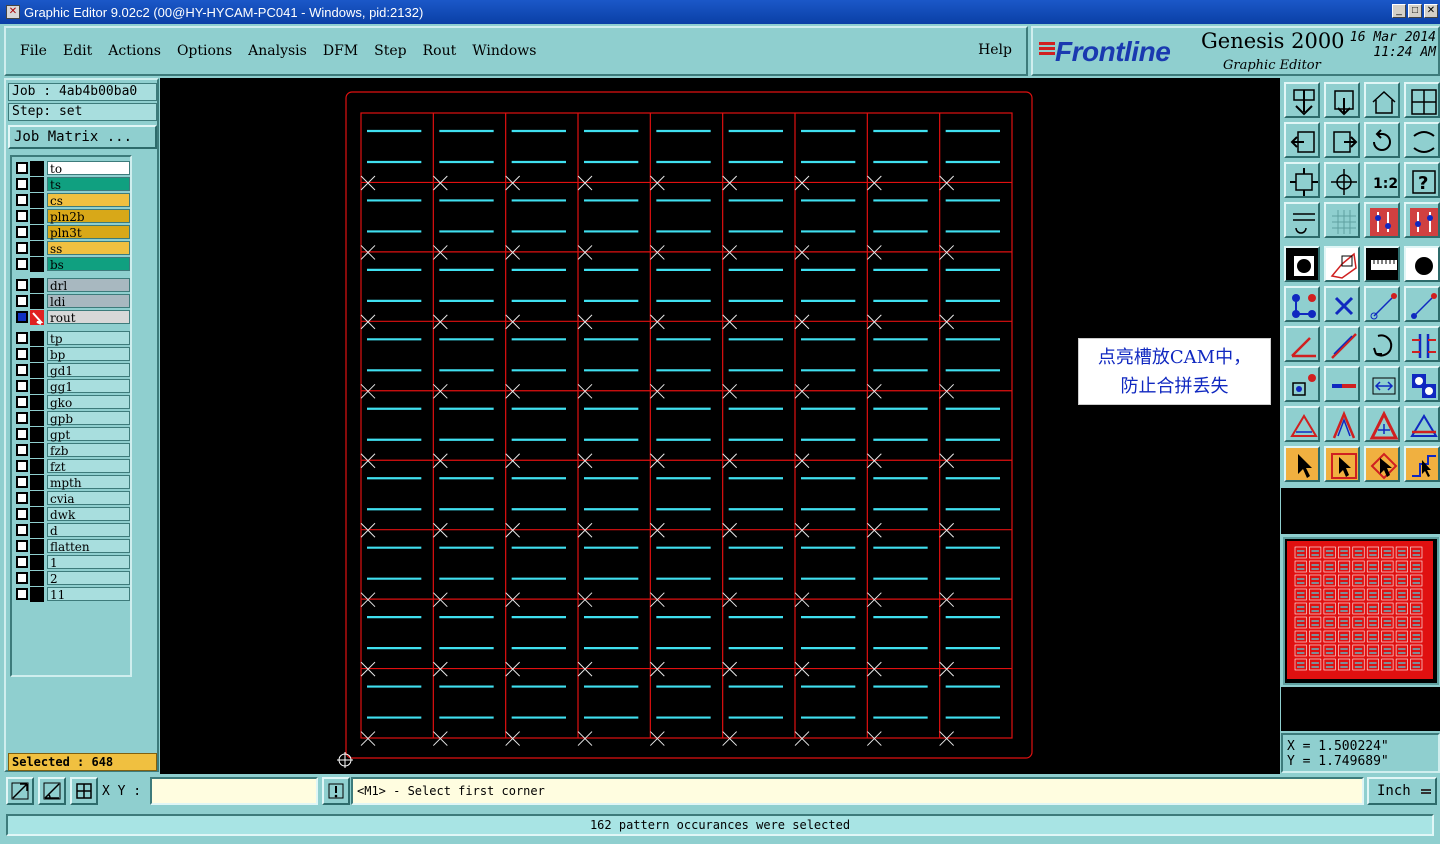 The height and width of the screenshot is (844, 1440). I want to click on select-tool-button, so click(1302, 464).